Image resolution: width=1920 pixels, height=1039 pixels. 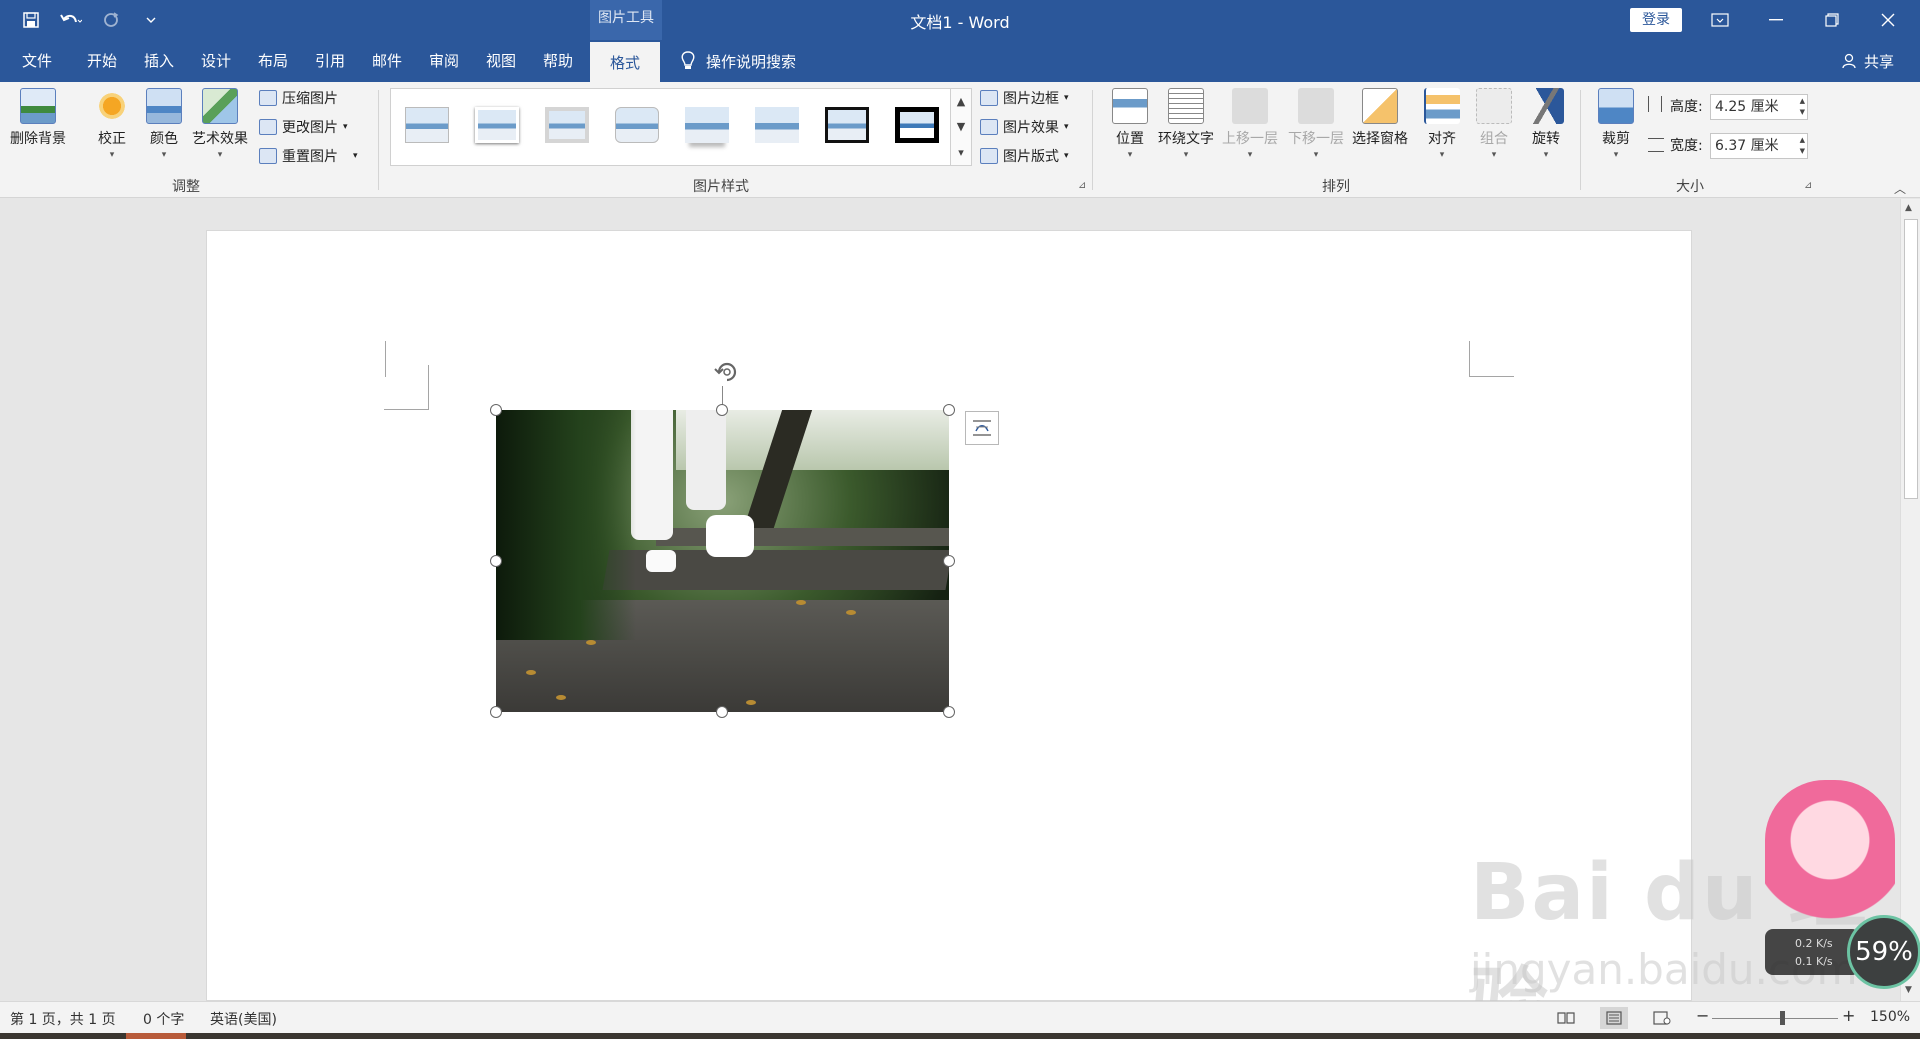 What do you see at coordinates (961, 152) in the screenshot?
I see `gallery-more-icon: ▾` at bounding box center [961, 152].